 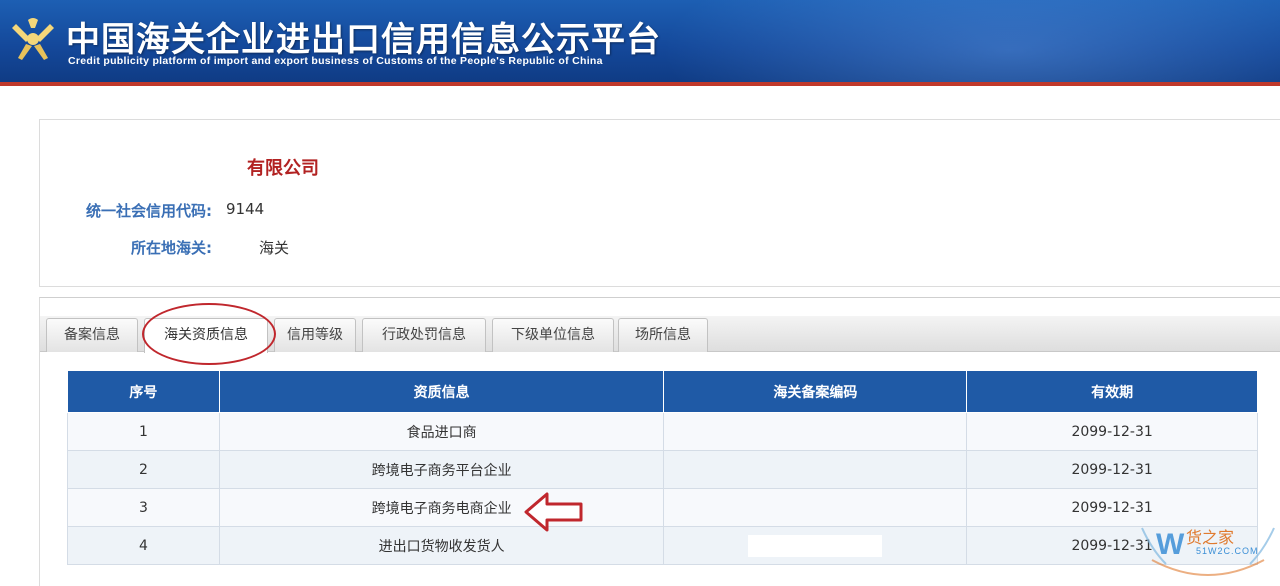 What do you see at coordinates (441, 431) in the screenshot?
I see `row-qualification: 食品进口商` at bounding box center [441, 431].